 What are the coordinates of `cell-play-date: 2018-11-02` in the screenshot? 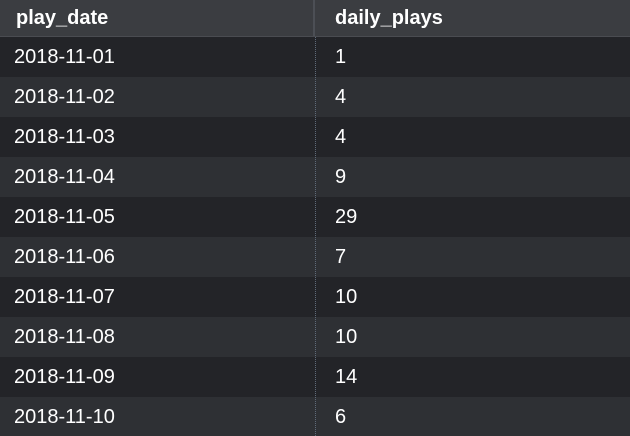 It's located at (157, 97).